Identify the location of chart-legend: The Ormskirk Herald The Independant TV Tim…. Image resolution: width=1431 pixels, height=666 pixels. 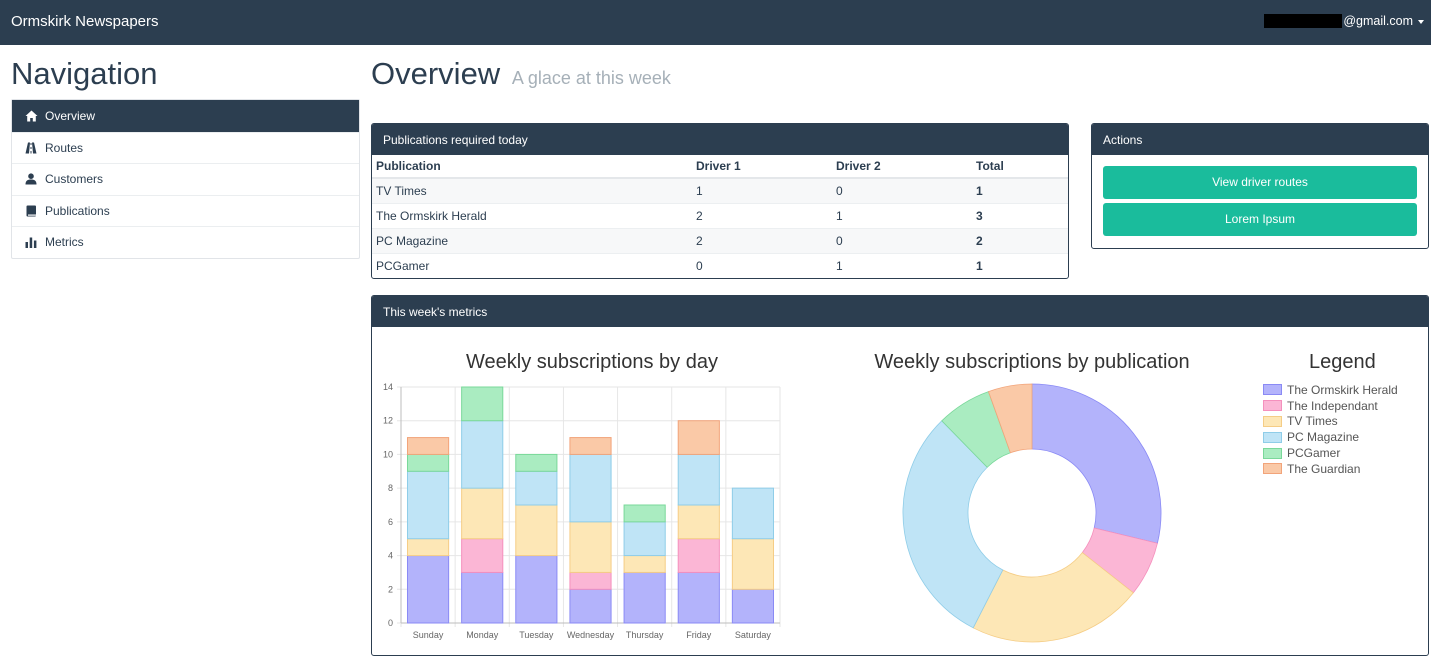
(1330, 429).